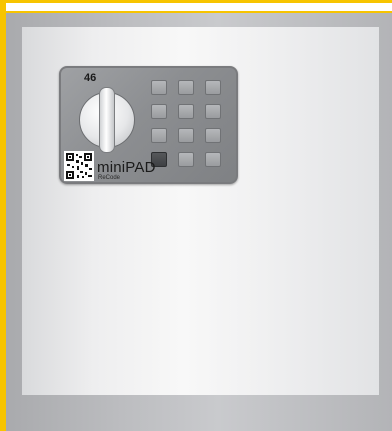 The width and height of the screenshot is (392, 431). Describe the element at coordinates (189, 126) in the screenshot. I see `keypad` at that location.